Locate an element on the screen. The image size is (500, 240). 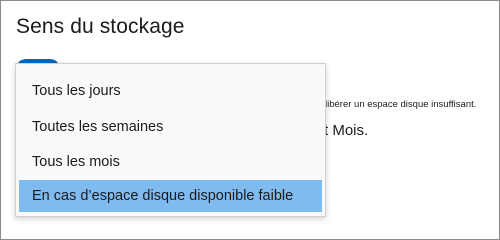
frequency-value-text: t Mois. is located at coordinates (346, 130).